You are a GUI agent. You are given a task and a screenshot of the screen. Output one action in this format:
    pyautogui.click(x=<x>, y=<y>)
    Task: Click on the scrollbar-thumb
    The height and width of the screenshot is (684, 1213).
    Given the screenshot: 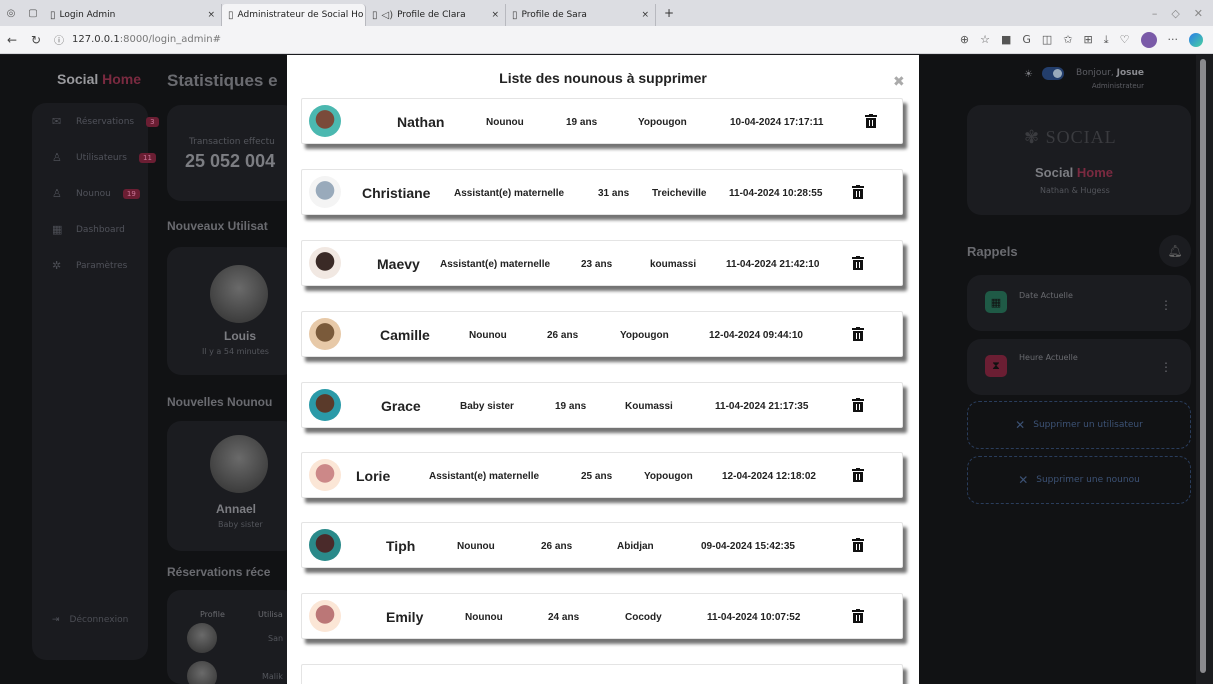 What is the action you would take?
    pyautogui.click(x=1203, y=366)
    